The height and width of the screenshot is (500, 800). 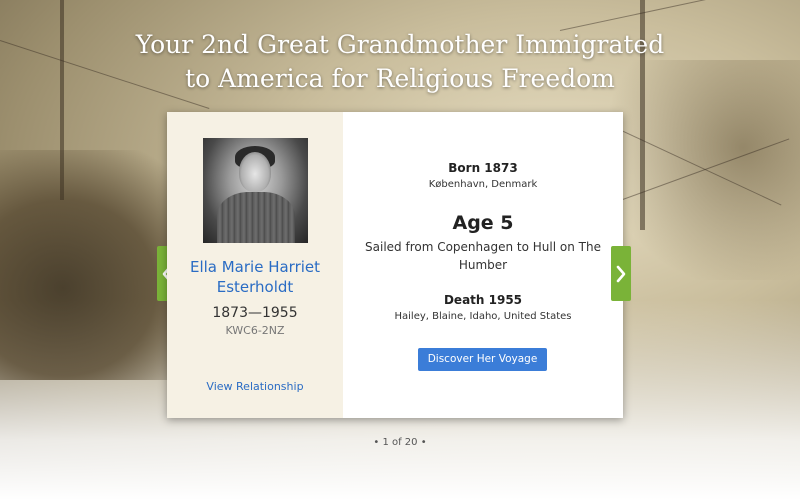 What do you see at coordinates (483, 184) in the screenshot?
I see `born-place: København, Denmark` at bounding box center [483, 184].